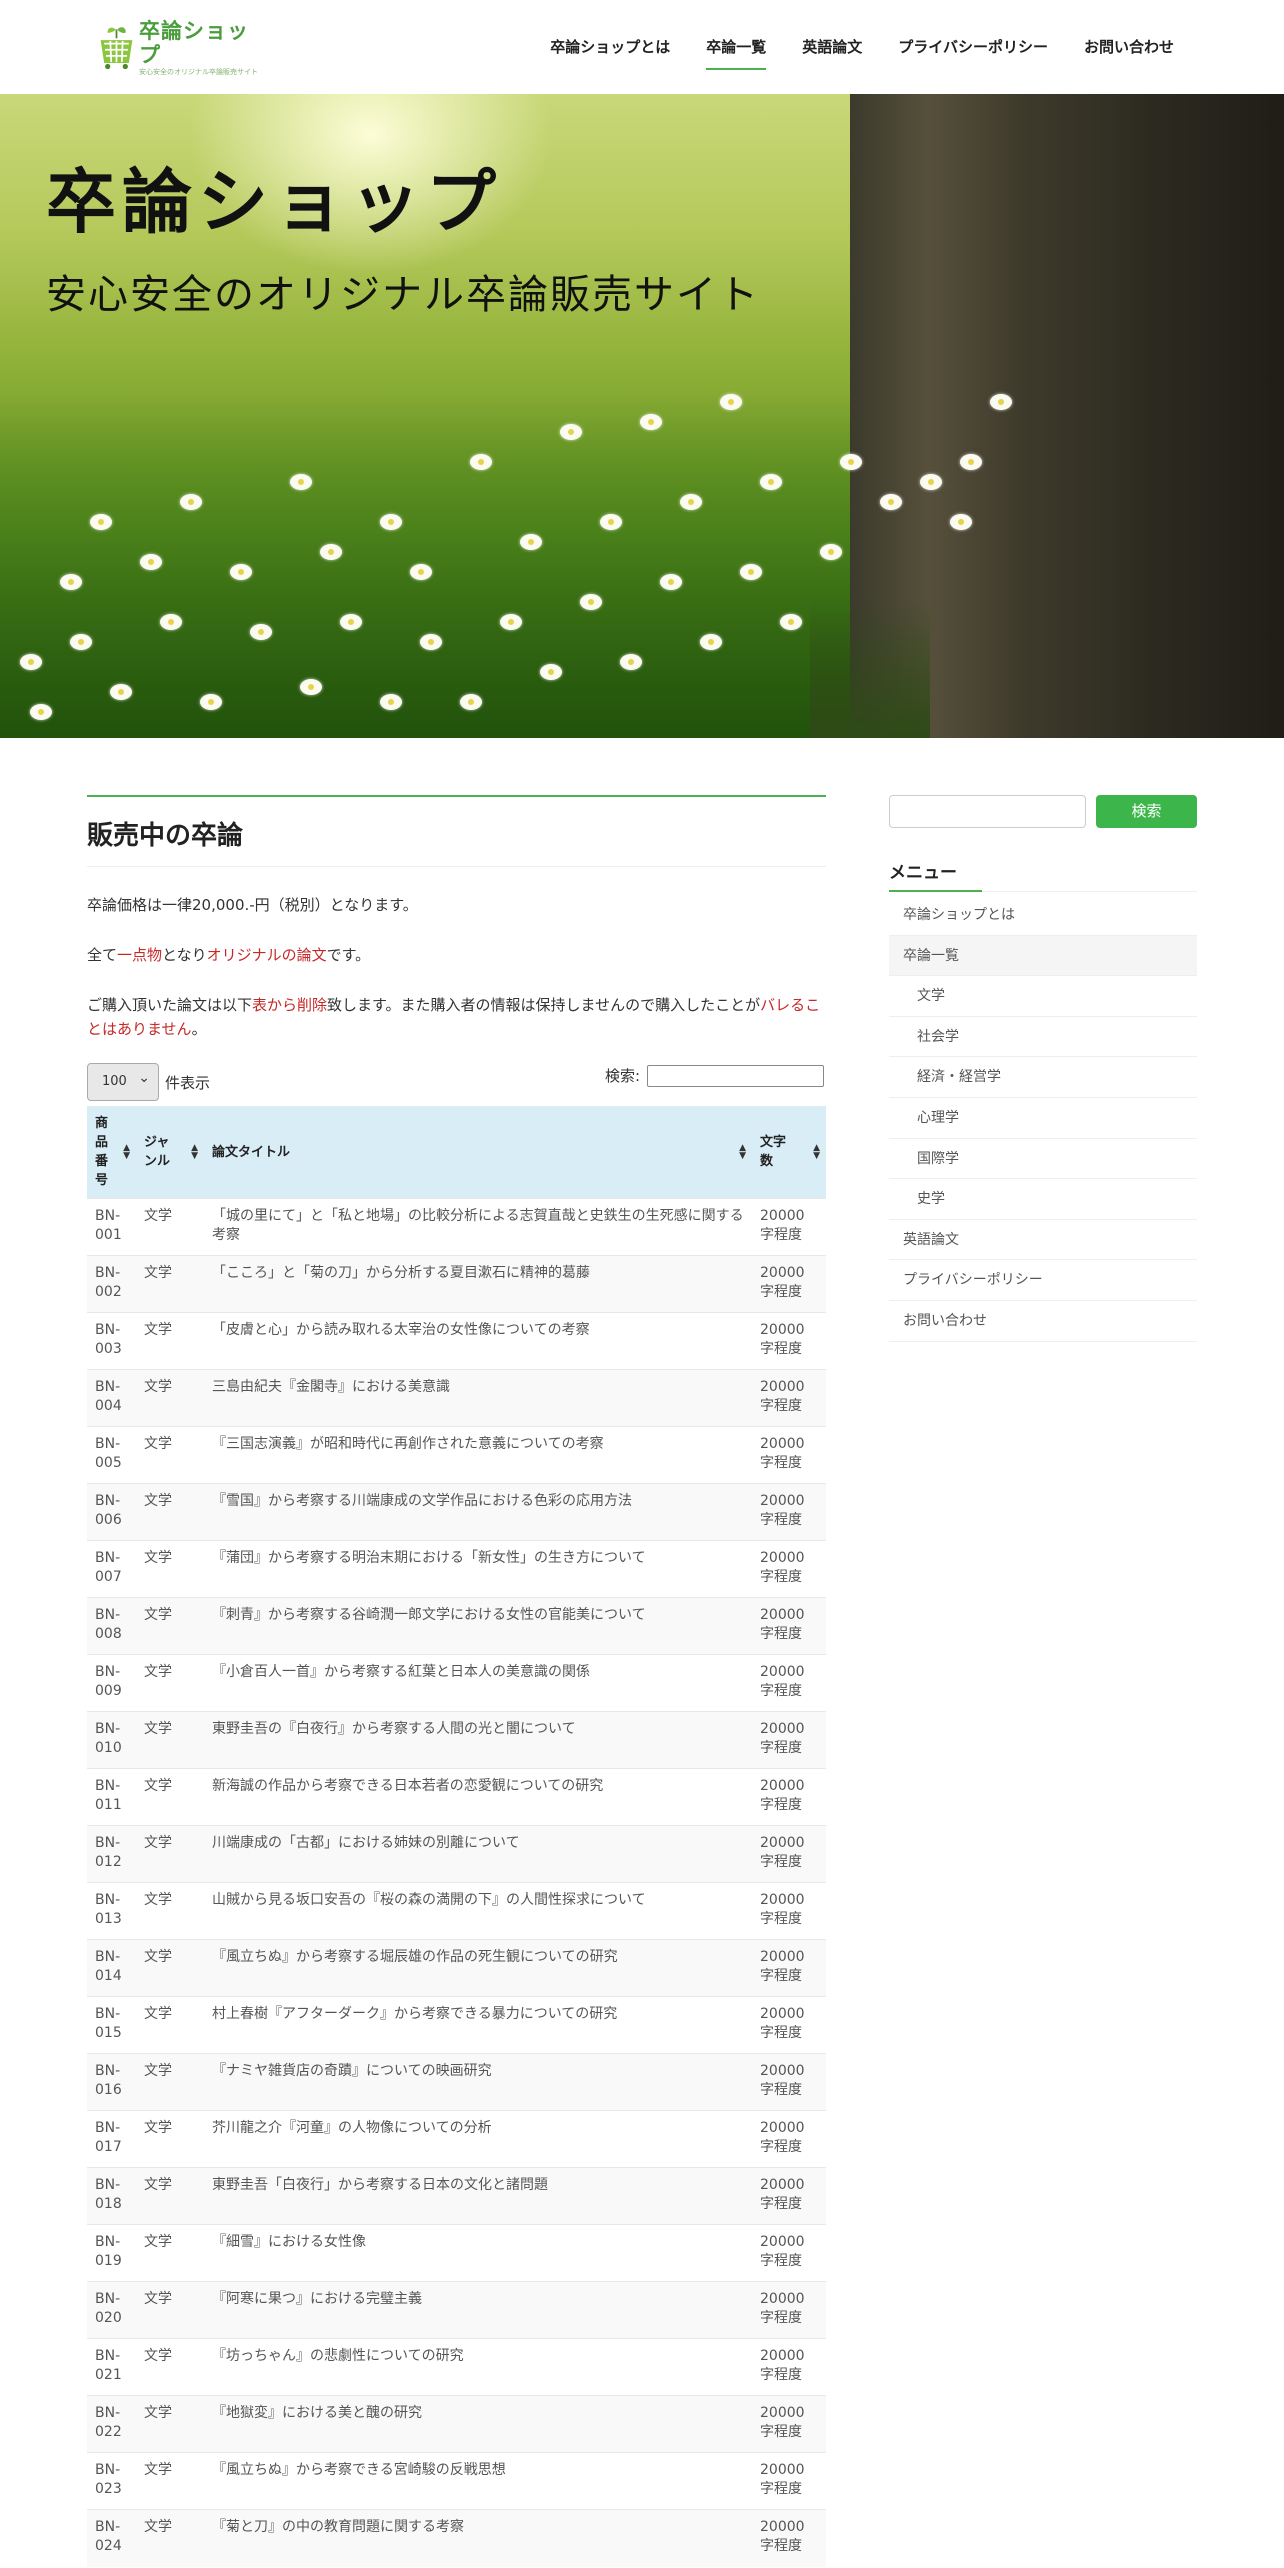 This screenshot has height=2568, width=1284. I want to click on cell-title: 『小倉百人一首』から考察する紅葉と日本人の美意識の関係, so click(478, 1683).